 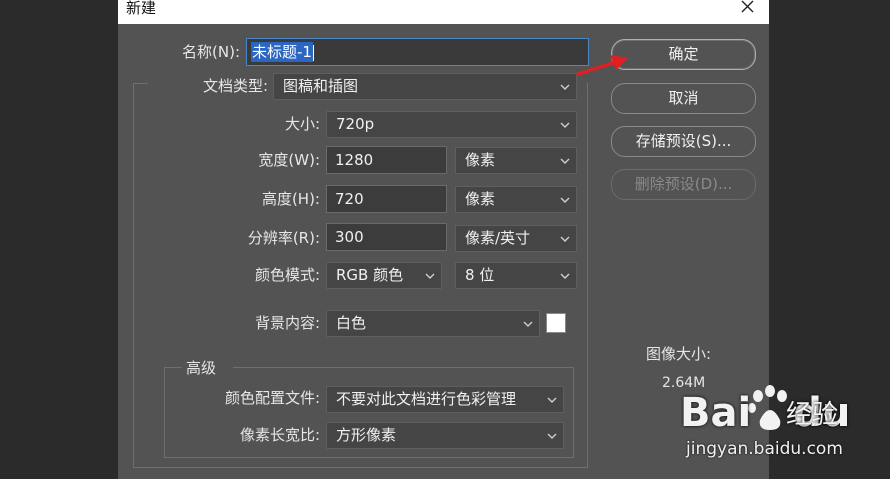 What do you see at coordinates (480, 199) in the screenshot?
I see `height-unit-value: 像素` at bounding box center [480, 199].